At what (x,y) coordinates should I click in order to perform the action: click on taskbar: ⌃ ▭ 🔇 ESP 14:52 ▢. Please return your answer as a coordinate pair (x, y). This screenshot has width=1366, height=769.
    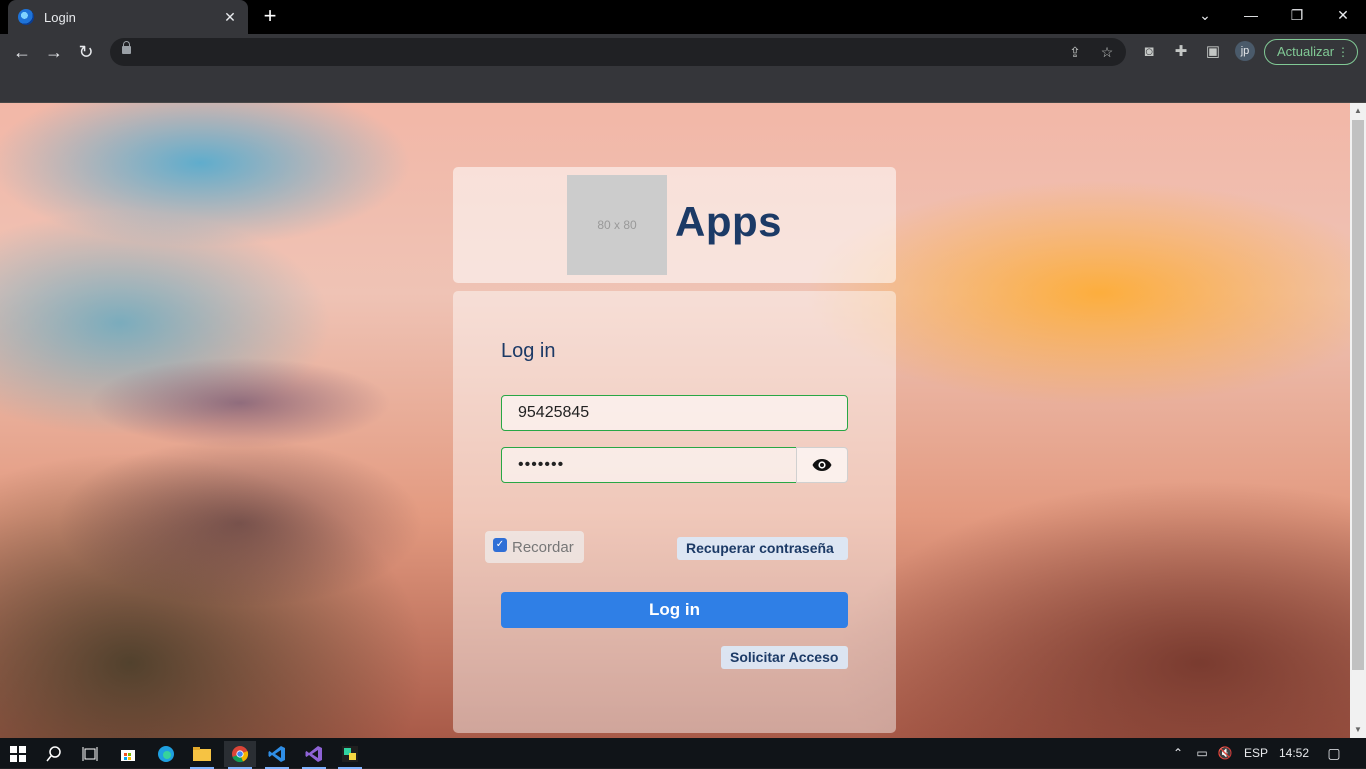
    Looking at the image, I should click on (683, 753).